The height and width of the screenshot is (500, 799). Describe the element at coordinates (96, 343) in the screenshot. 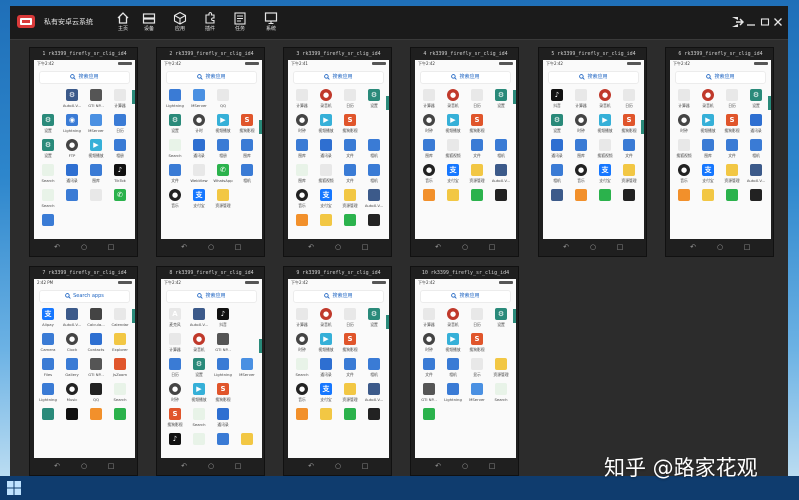

I see `app-icon-cell: Contacts` at that location.